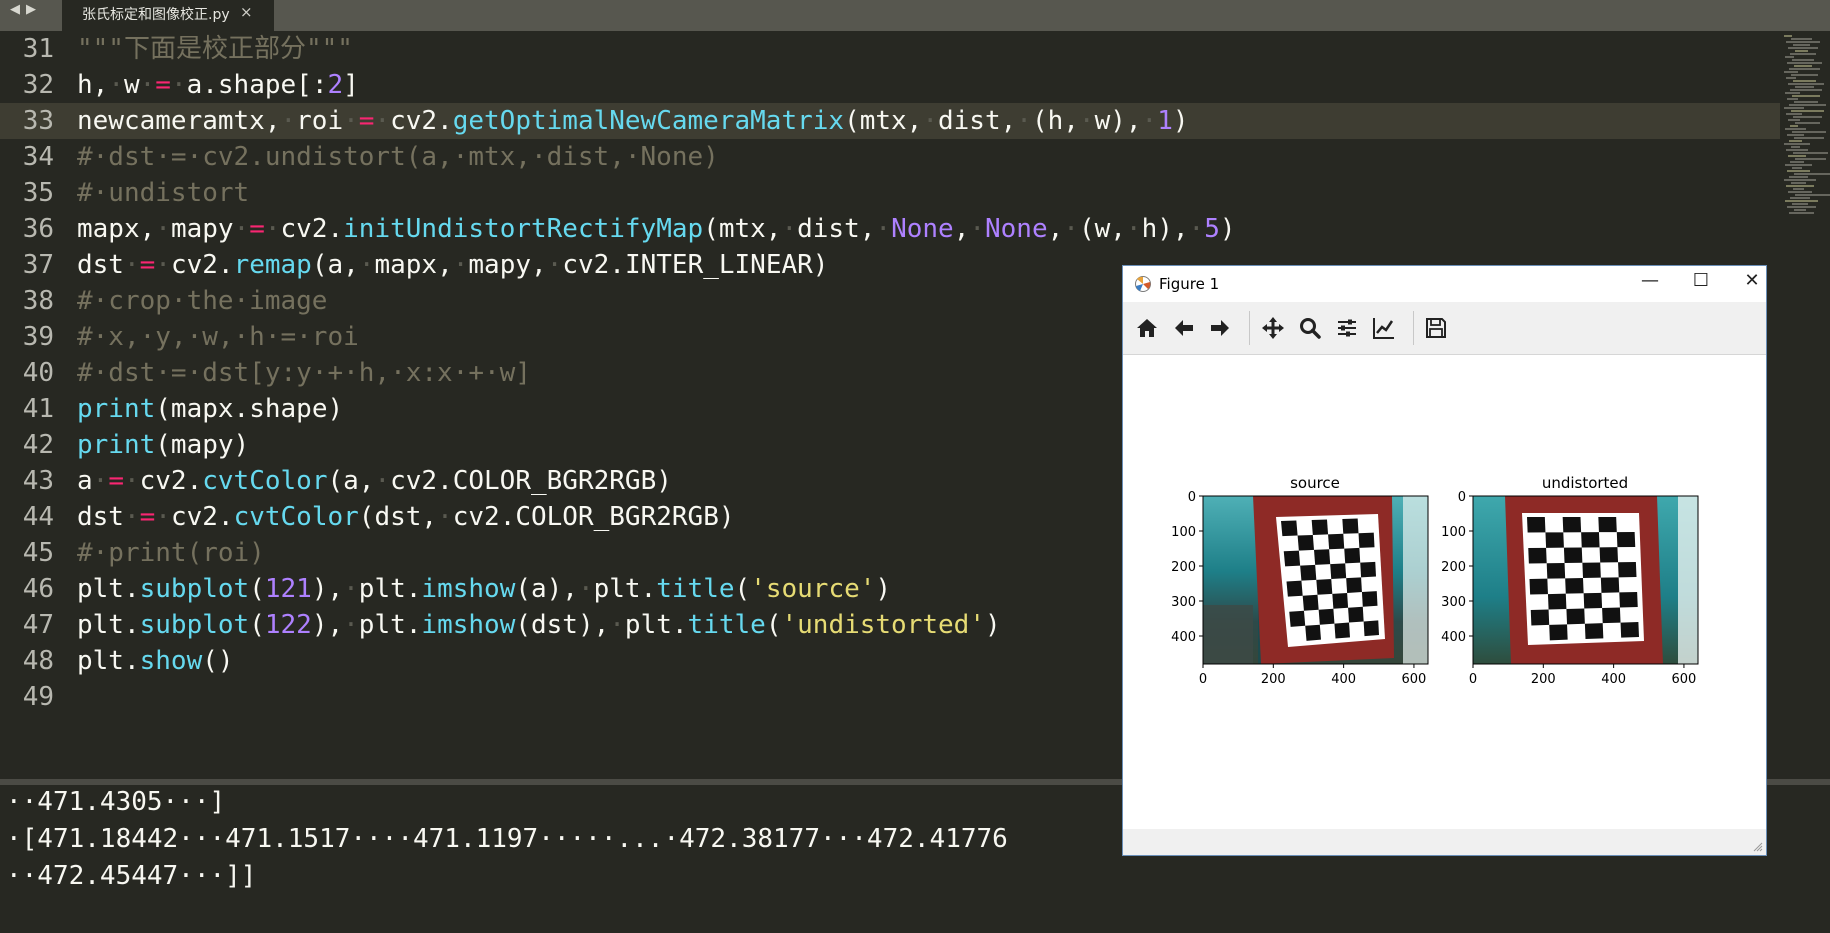 The width and height of the screenshot is (1830, 933). I want to click on code-token: getOptimalNewCameraMatrix, so click(648, 121).